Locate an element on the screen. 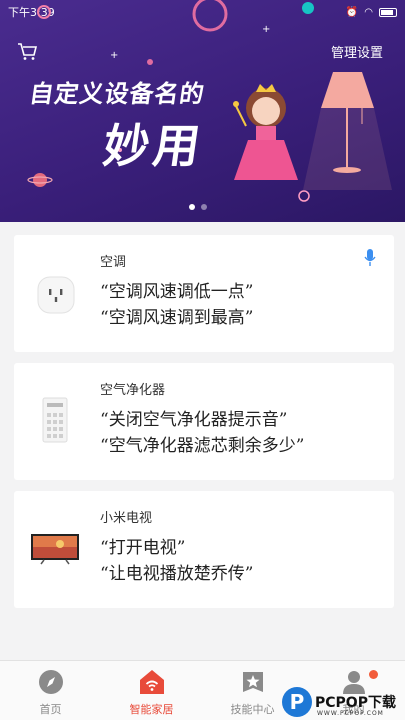 The height and width of the screenshot is (720, 405). tab-label: 智能家居 is located at coordinates (151, 709).